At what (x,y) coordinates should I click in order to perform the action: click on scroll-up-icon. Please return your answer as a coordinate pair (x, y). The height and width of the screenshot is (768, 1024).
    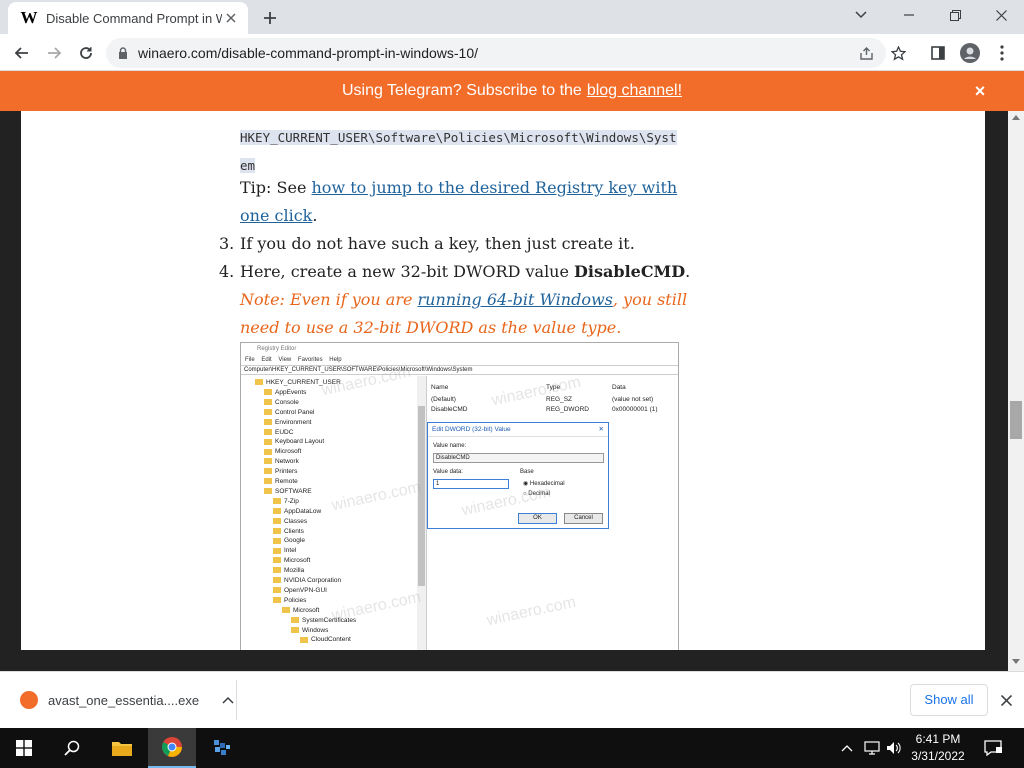
    Looking at the image, I should click on (1016, 117).